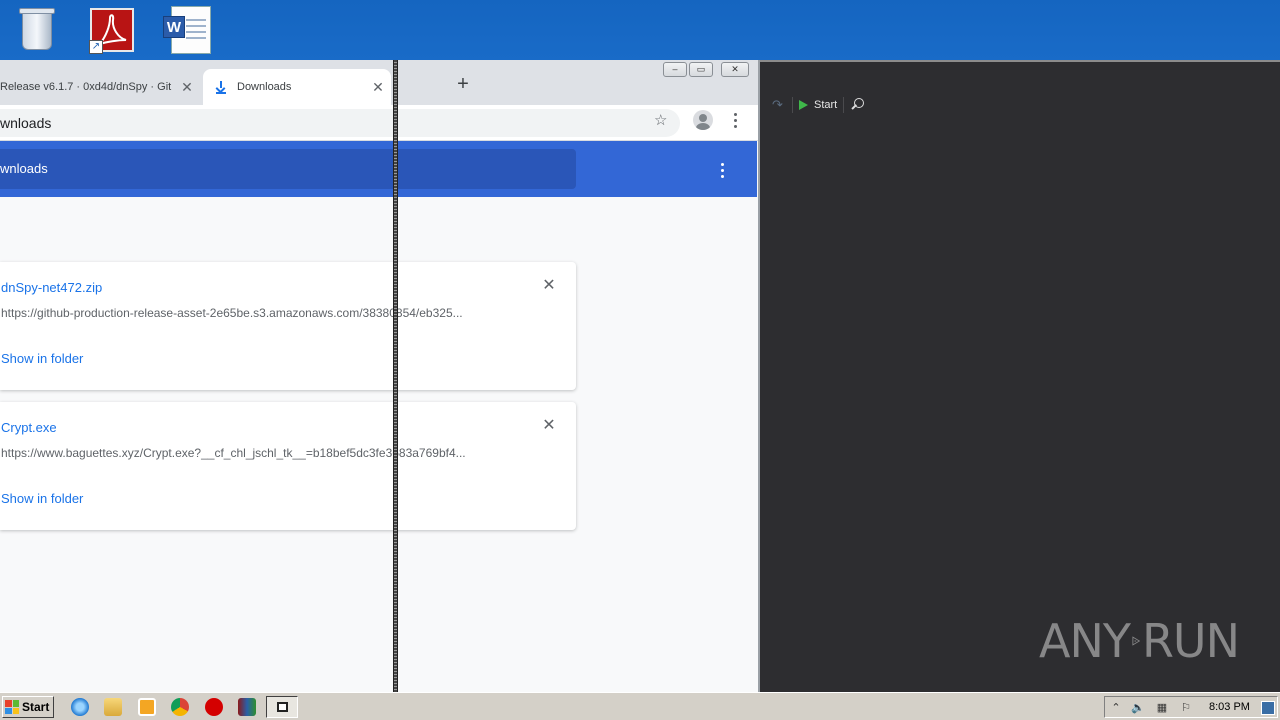  What do you see at coordinates (812, 105) in the screenshot?
I see `dnspy-toolbar: ↷ Start` at bounding box center [812, 105].